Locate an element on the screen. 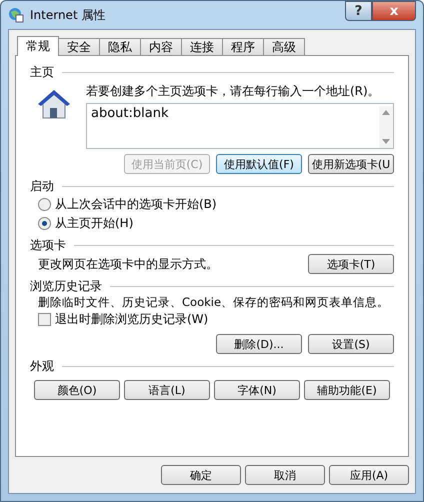  home-page-button: 使用新选项卡(U is located at coordinates (351, 164).